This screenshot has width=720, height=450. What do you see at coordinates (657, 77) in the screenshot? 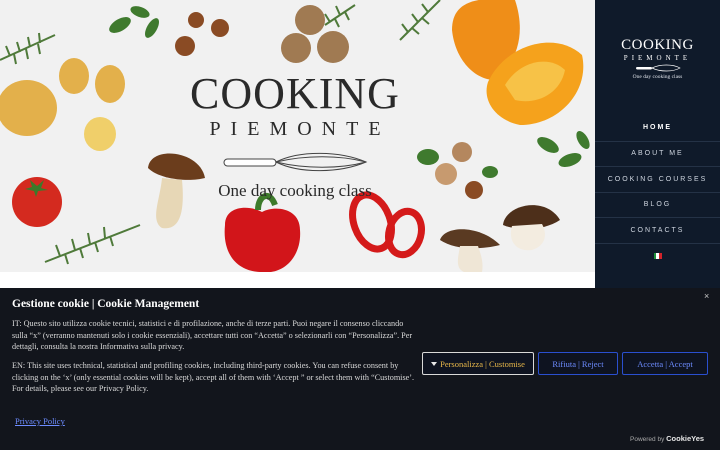
I see `sidebar-logo-tagline: One day cooking class` at bounding box center [657, 77].